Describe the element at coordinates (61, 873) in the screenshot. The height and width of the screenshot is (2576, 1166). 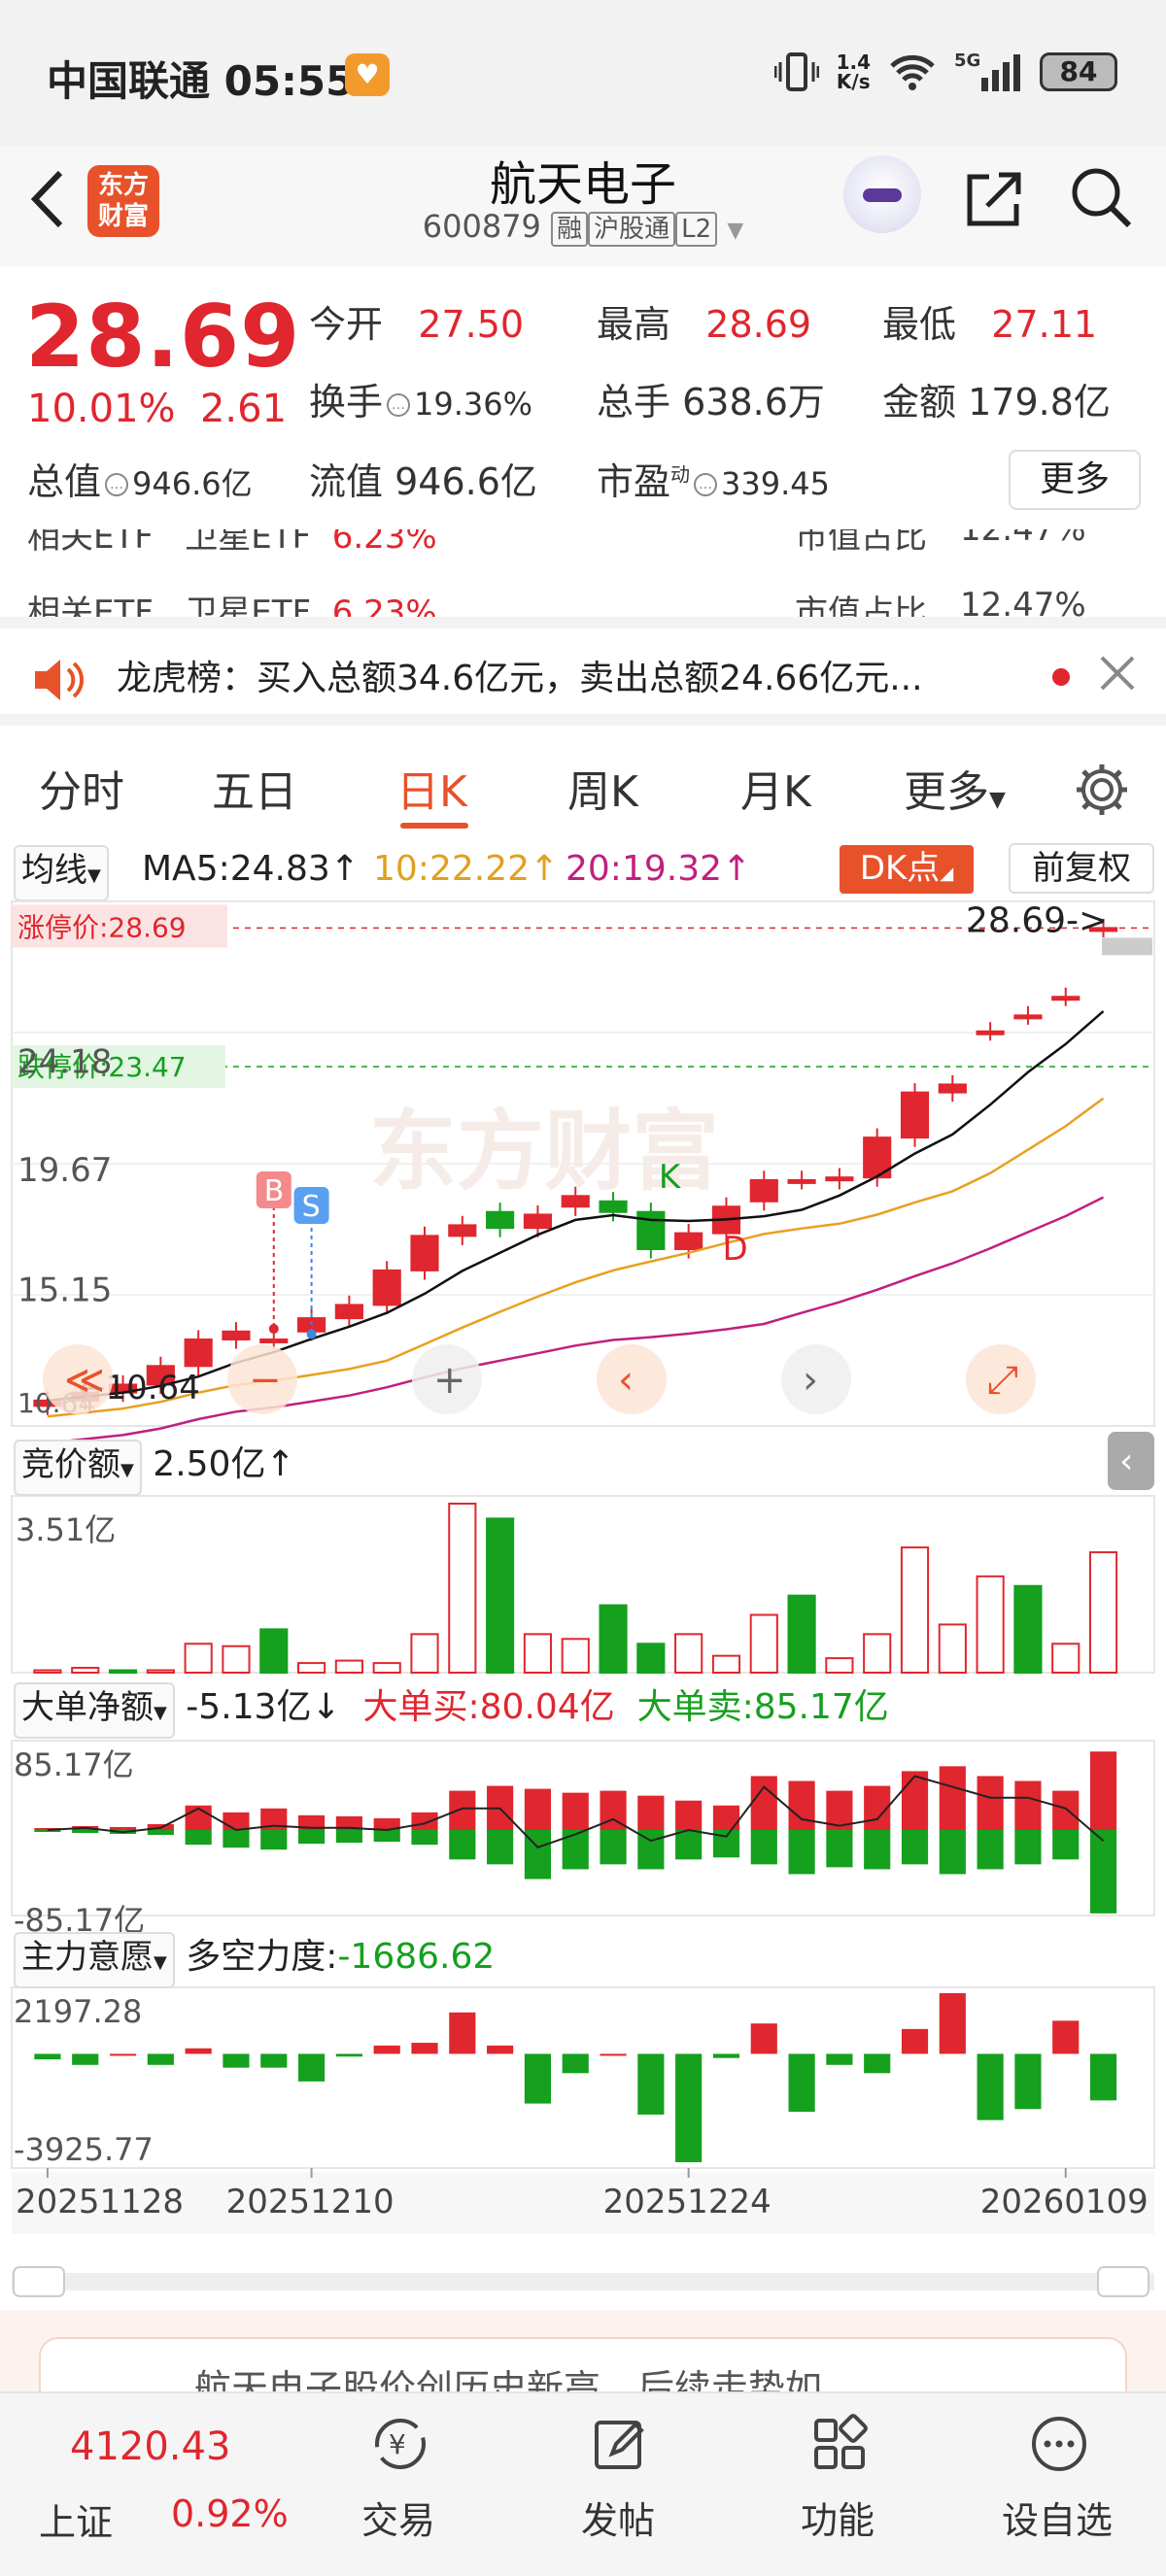
I see `ma-select-dropdown: 均线▼` at that location.